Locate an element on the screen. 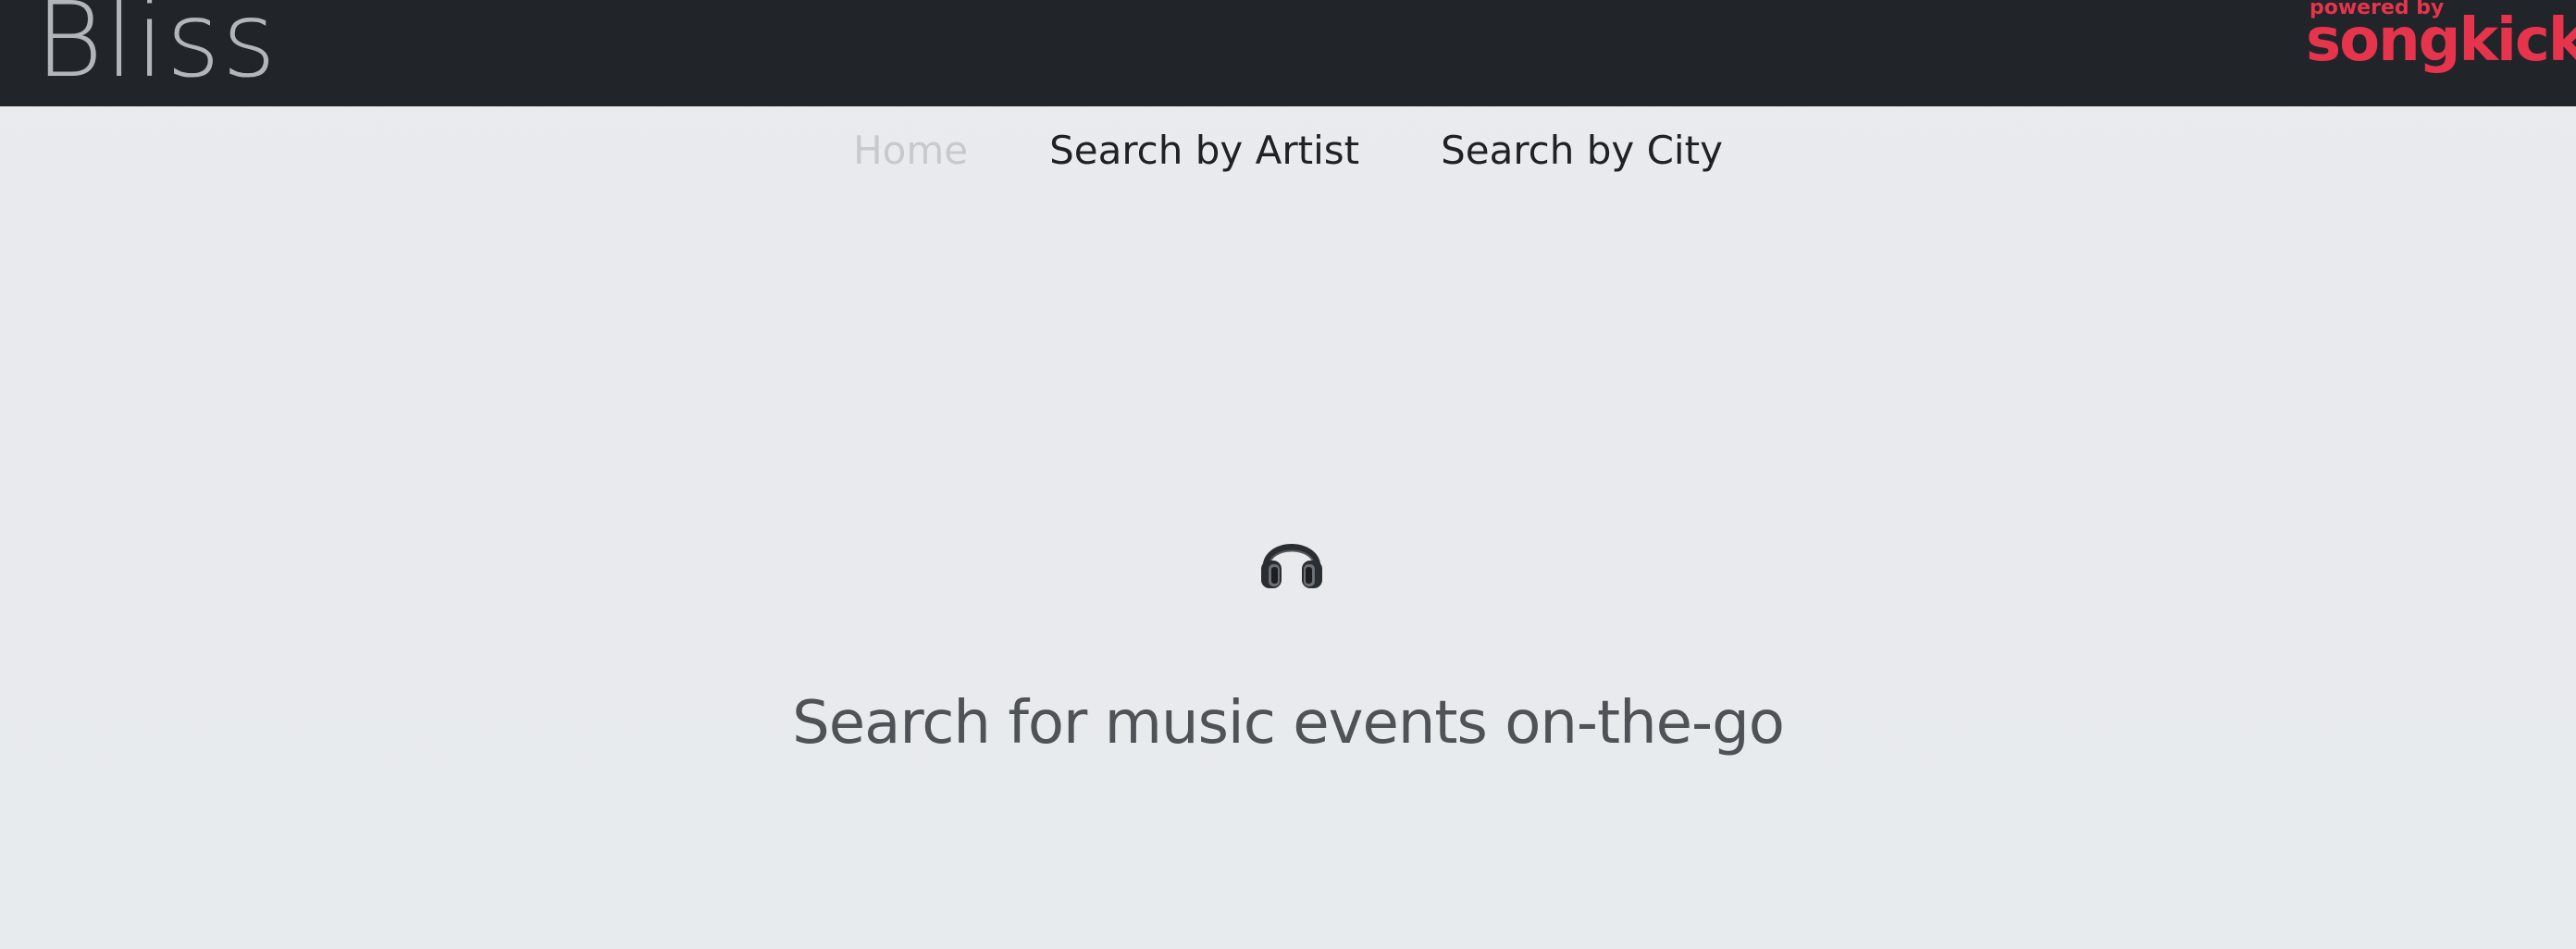  songkick-wordmark: songkick is located at coordinates (2441, 40).